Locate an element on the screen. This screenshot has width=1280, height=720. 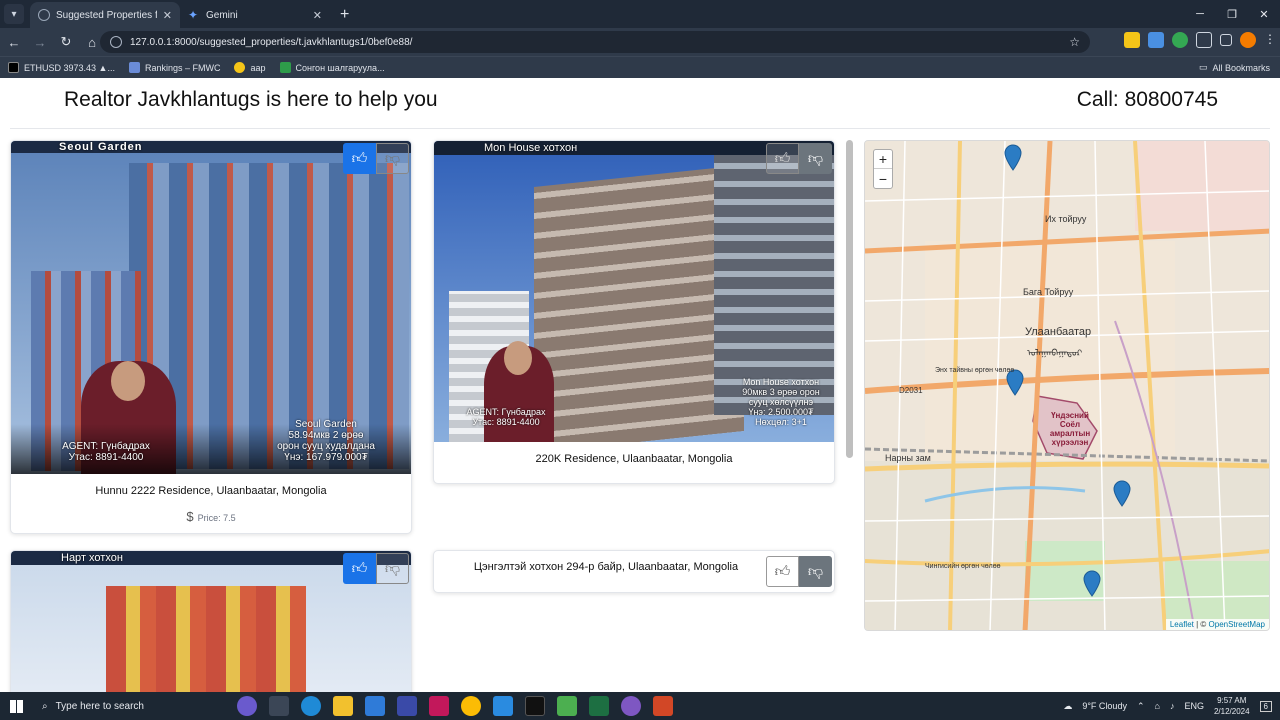
viber-icon is located at coordinates (631, 706).